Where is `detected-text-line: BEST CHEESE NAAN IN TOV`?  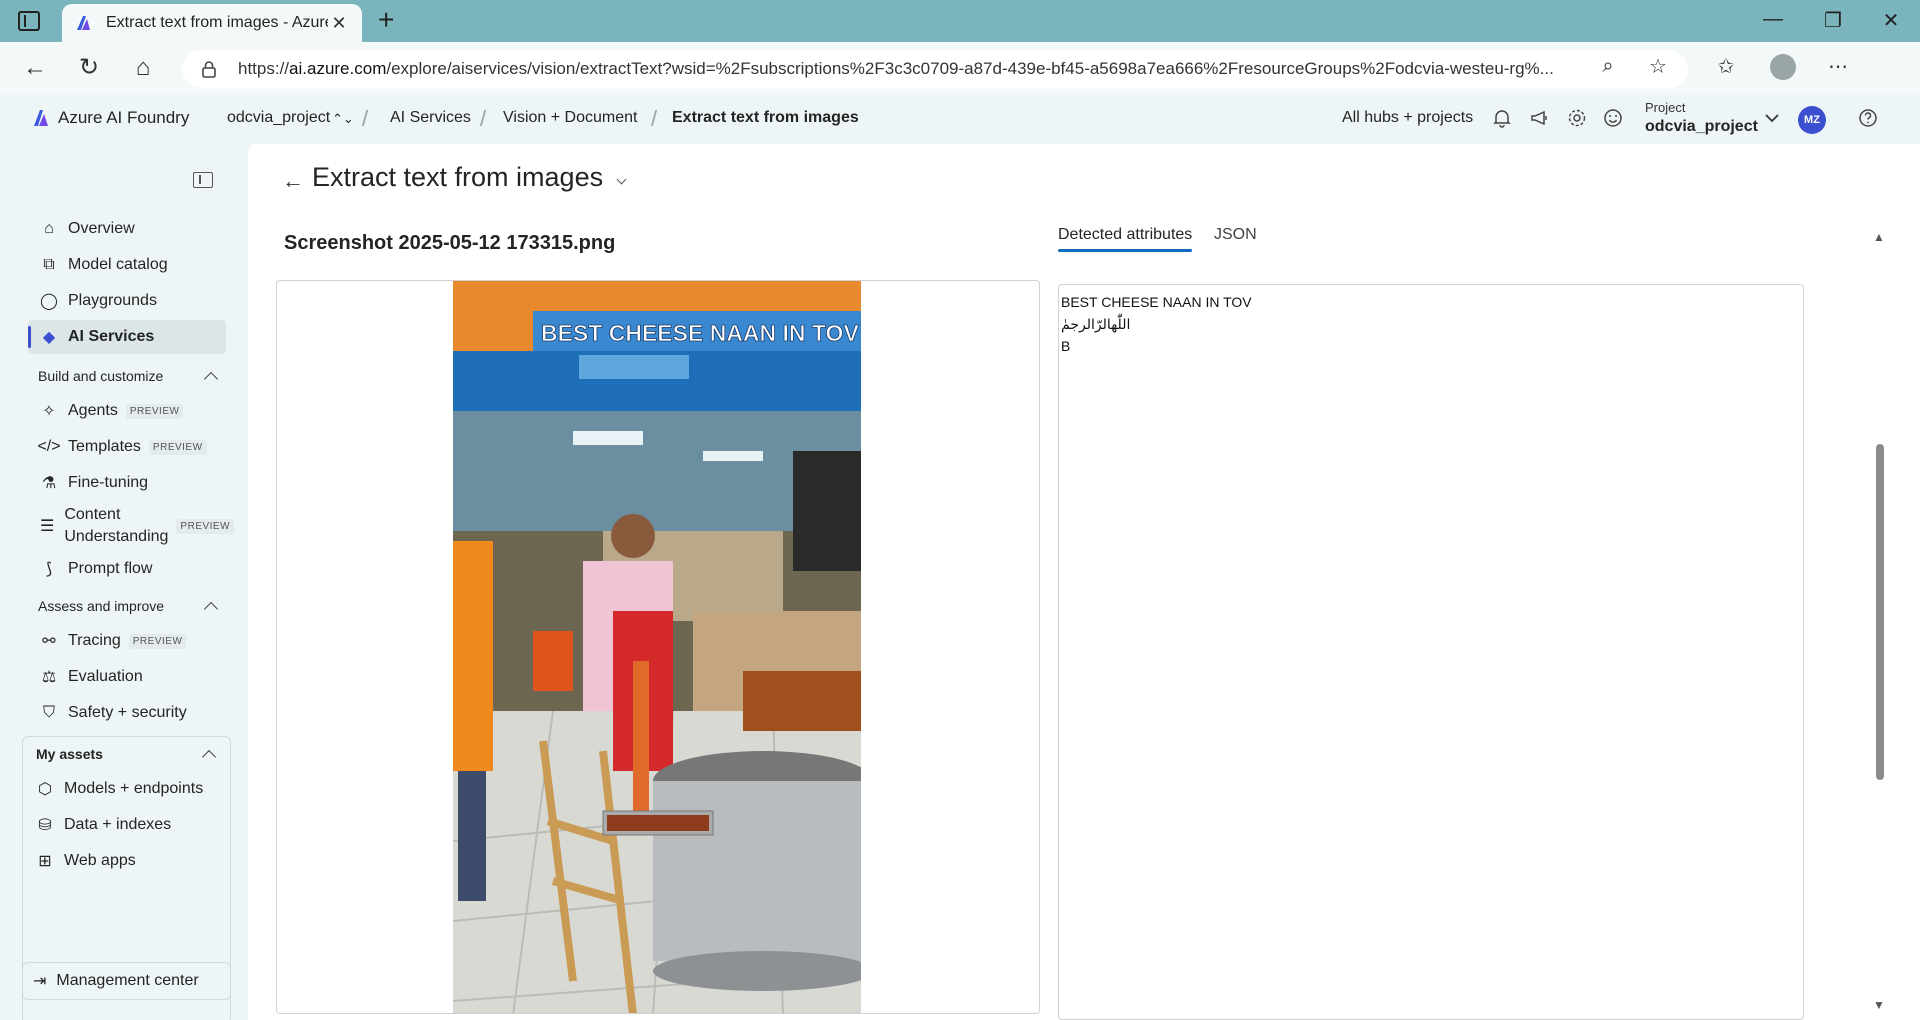
detected-text-line: BEST CHEESE NAAN IN TOV is located at coordinates (1156, 302).